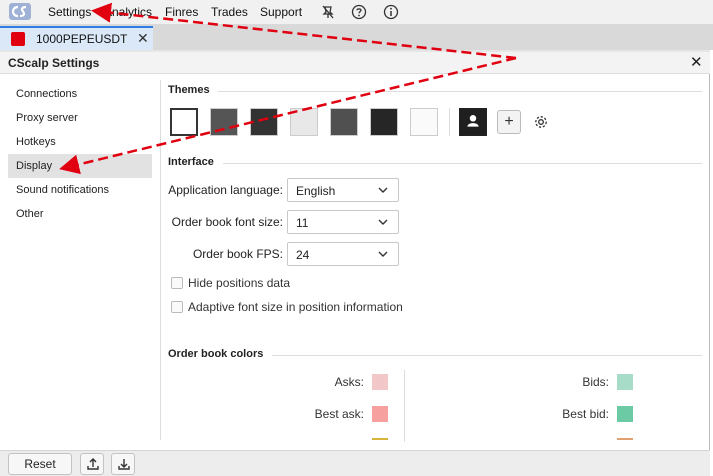 This screenshot has height=476, width=713. Describe the element at coordinates (189, 90) in the screenshot. I see `themes-title: Themes` at that location.